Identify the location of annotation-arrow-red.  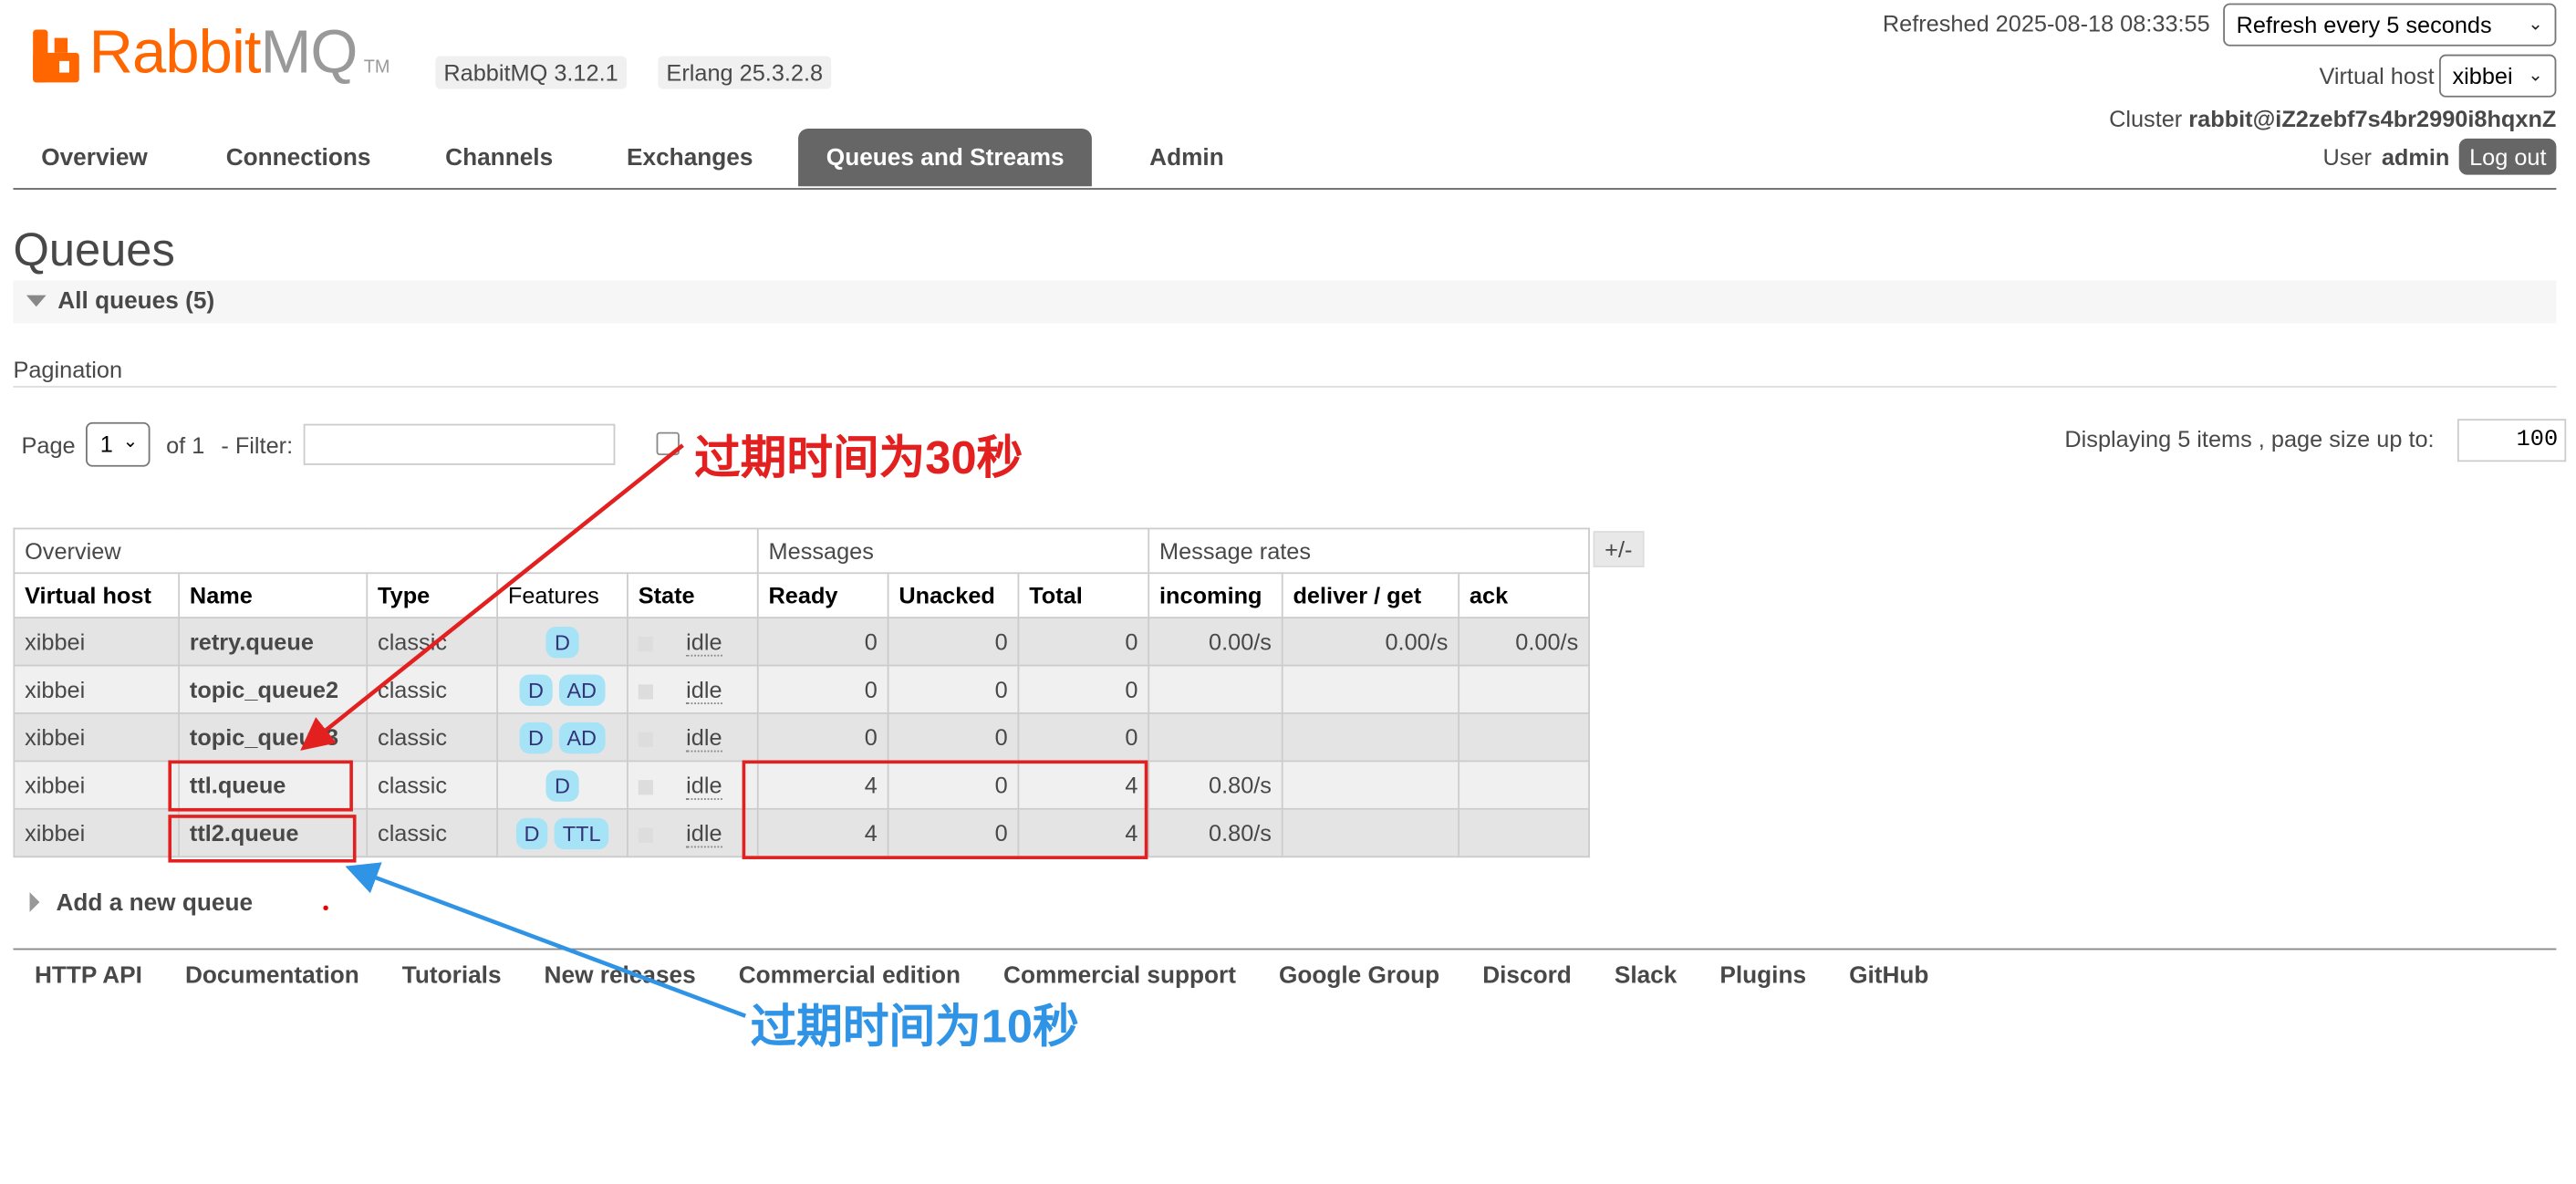
(492, 597).